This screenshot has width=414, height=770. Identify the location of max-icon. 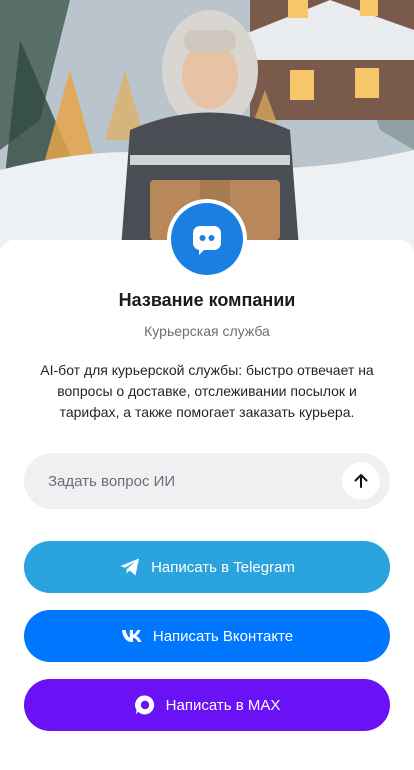
(145, 705).